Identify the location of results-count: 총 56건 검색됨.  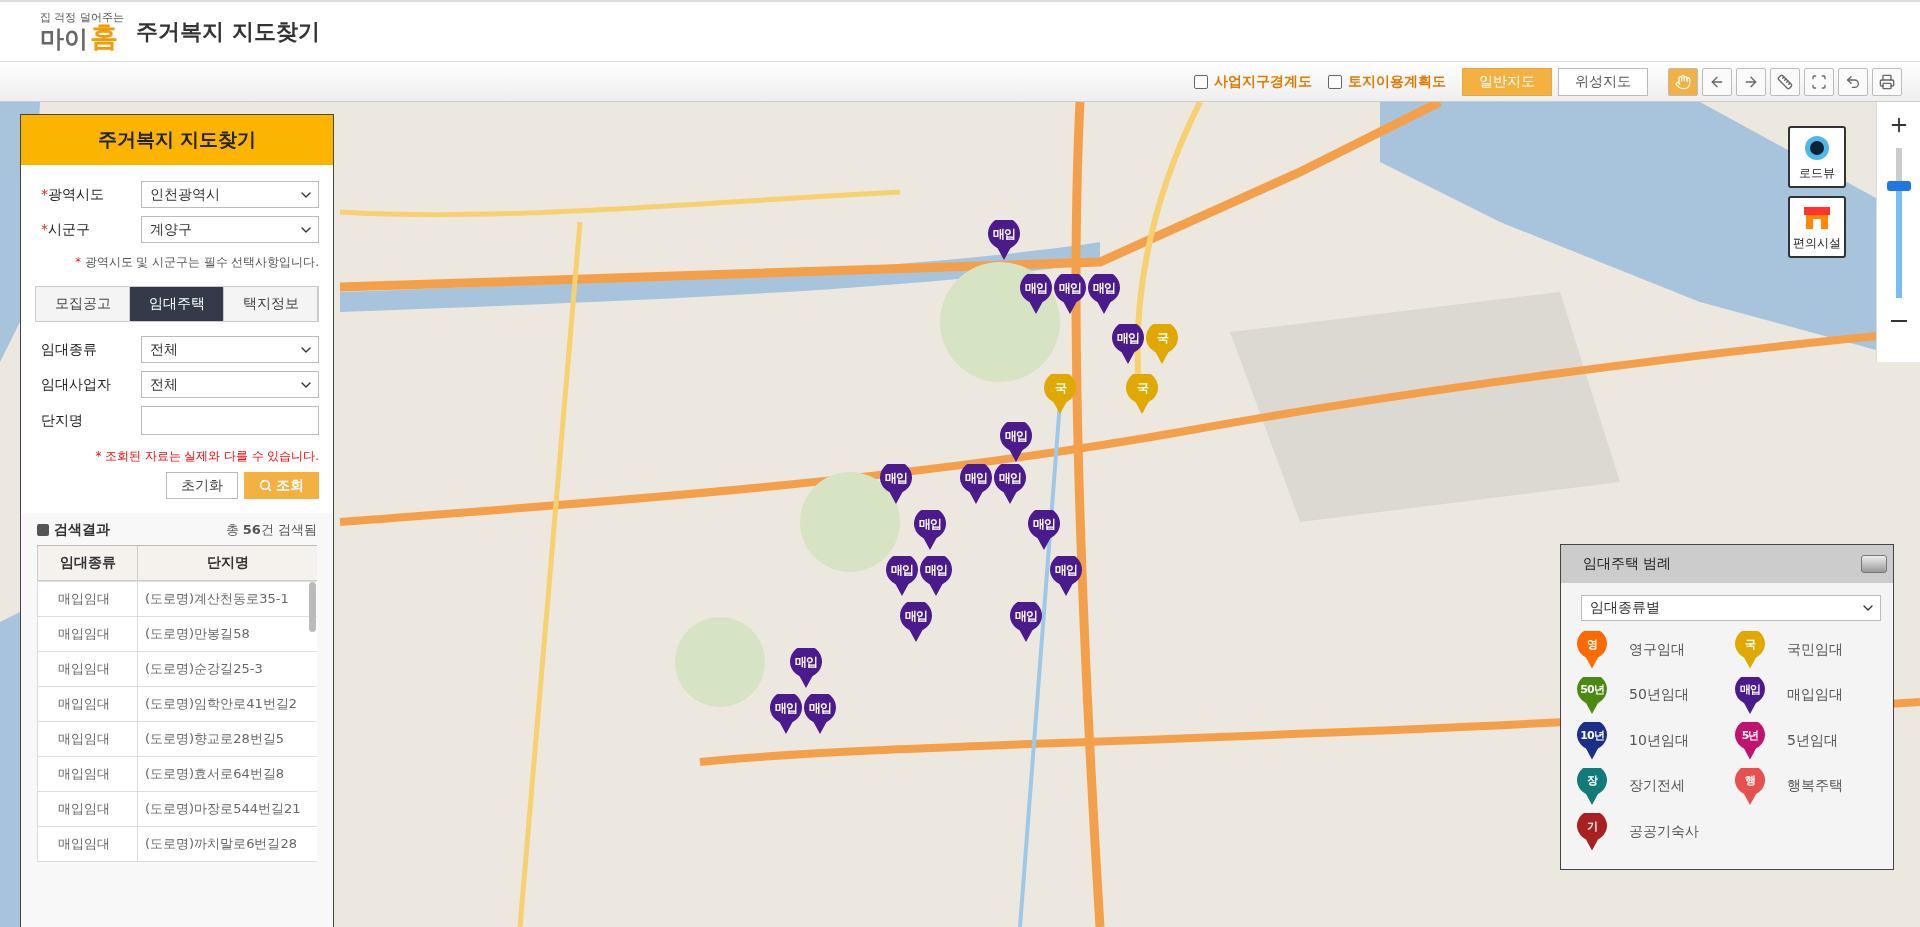
(271, 530).